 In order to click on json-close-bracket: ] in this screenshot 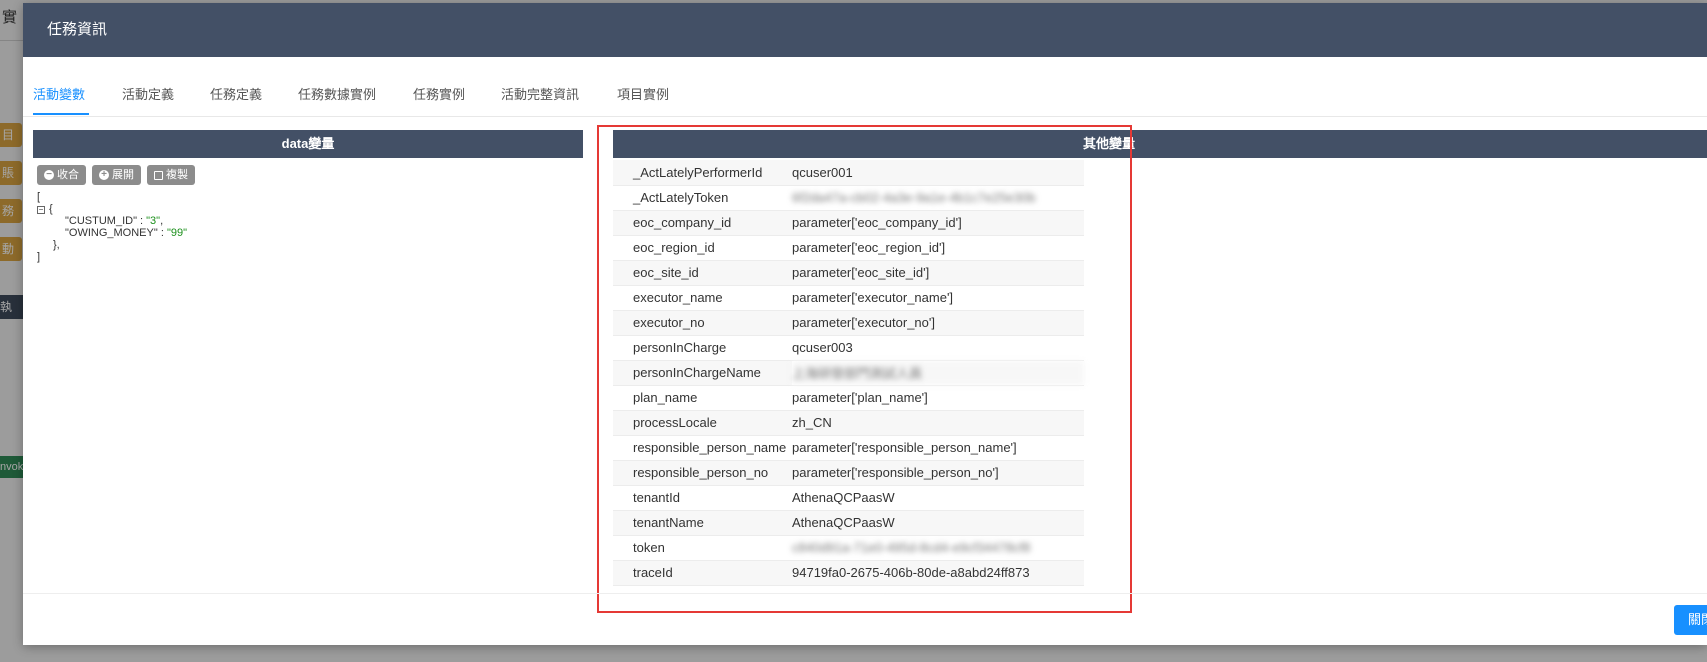, I will do `click(39, 257)`.